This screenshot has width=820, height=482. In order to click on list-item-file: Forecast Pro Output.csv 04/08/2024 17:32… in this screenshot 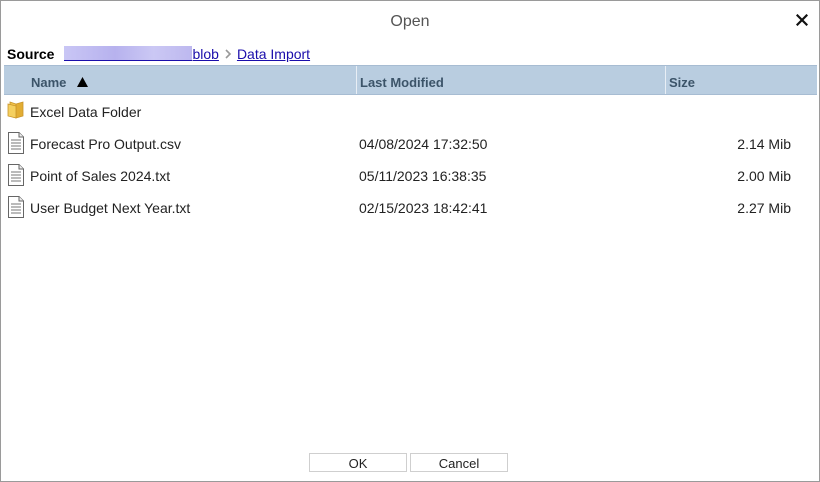, I will do `click(410, 143)`.